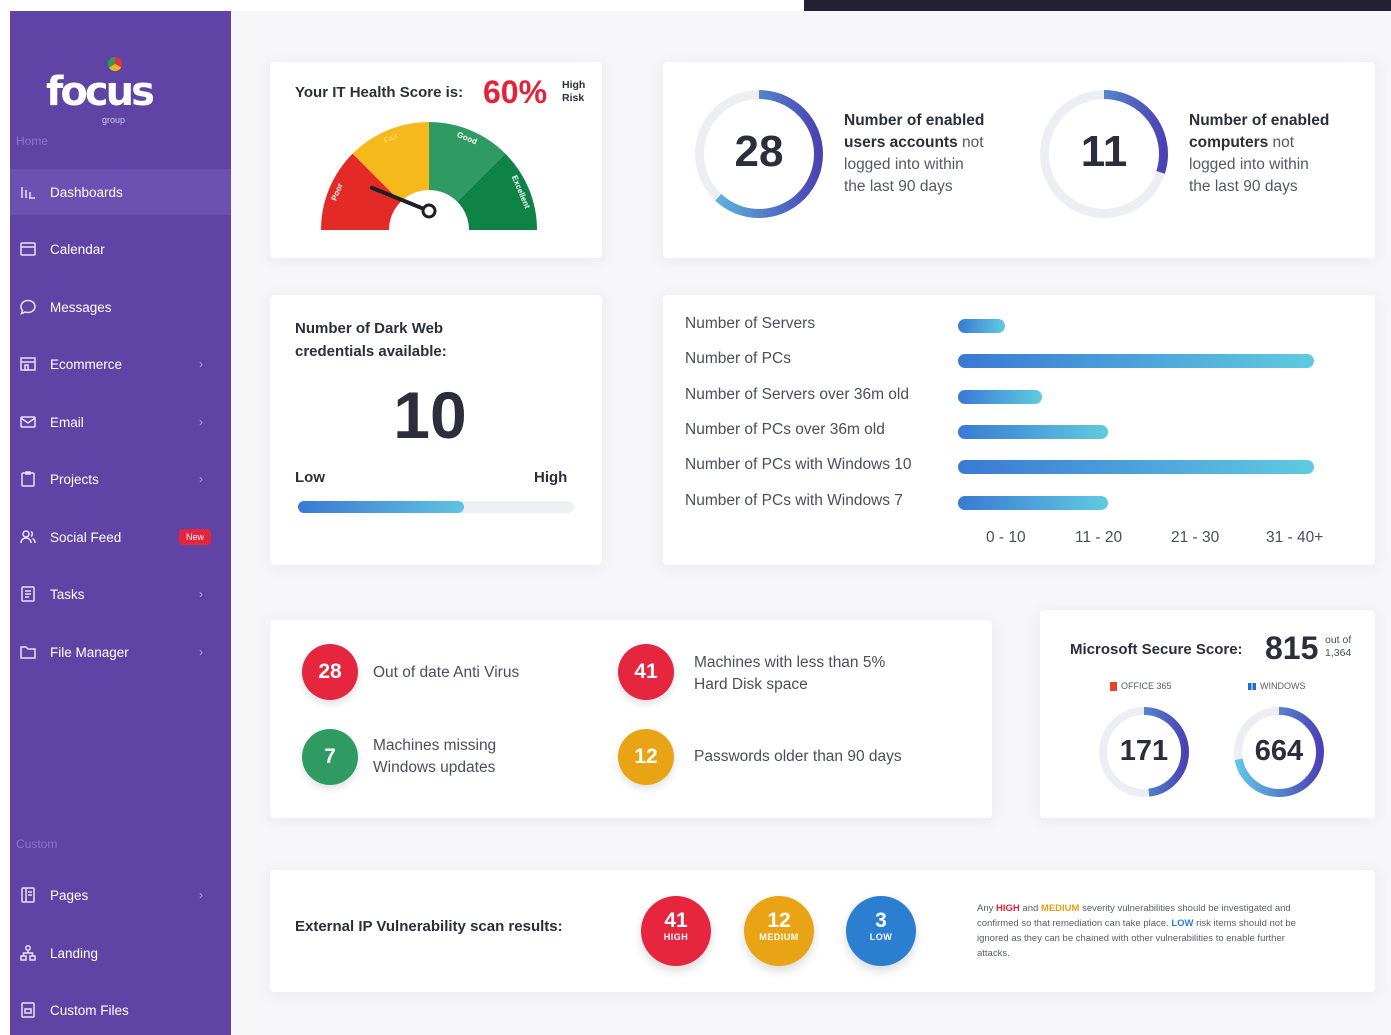  I want to click on desc-line-bold: Number of enabled, so click(914, 120).